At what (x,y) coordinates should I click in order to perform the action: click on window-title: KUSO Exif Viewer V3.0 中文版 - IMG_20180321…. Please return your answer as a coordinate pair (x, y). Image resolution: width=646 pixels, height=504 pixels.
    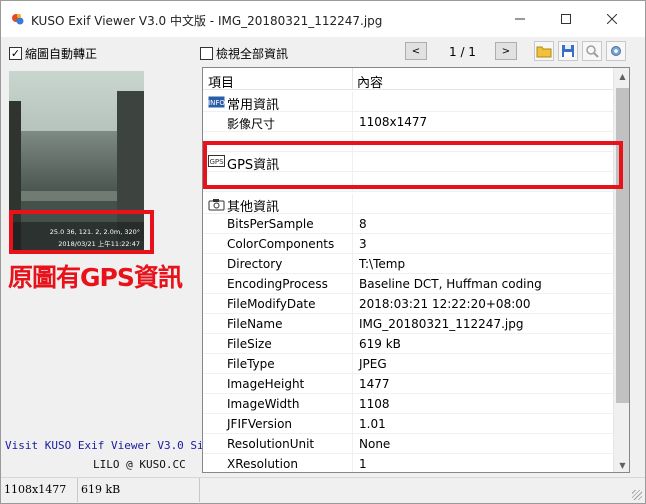
    Looking at the image, I should click on (207, 21).